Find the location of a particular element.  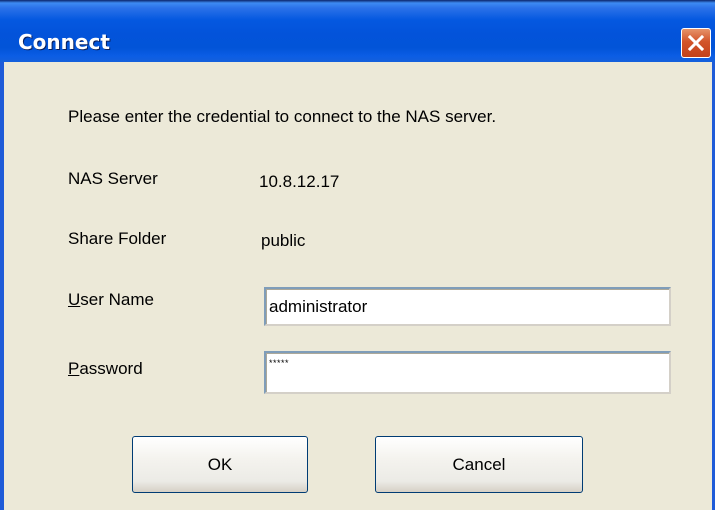

window-border-left is located at coordinates (2, 286).